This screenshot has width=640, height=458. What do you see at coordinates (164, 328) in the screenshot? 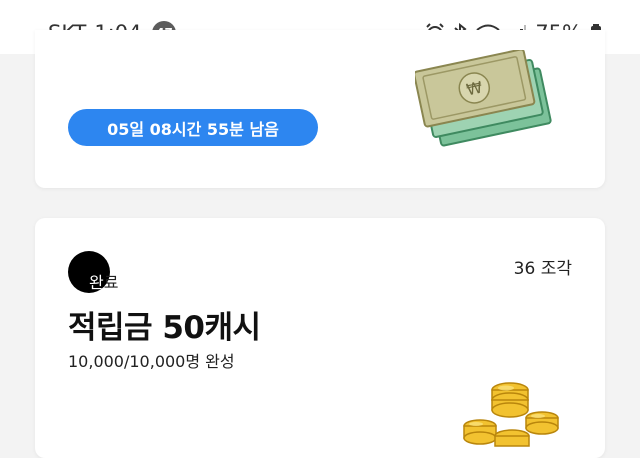
I see `reward-title: 적립금 50캐시` at bounding box center [164, 328].